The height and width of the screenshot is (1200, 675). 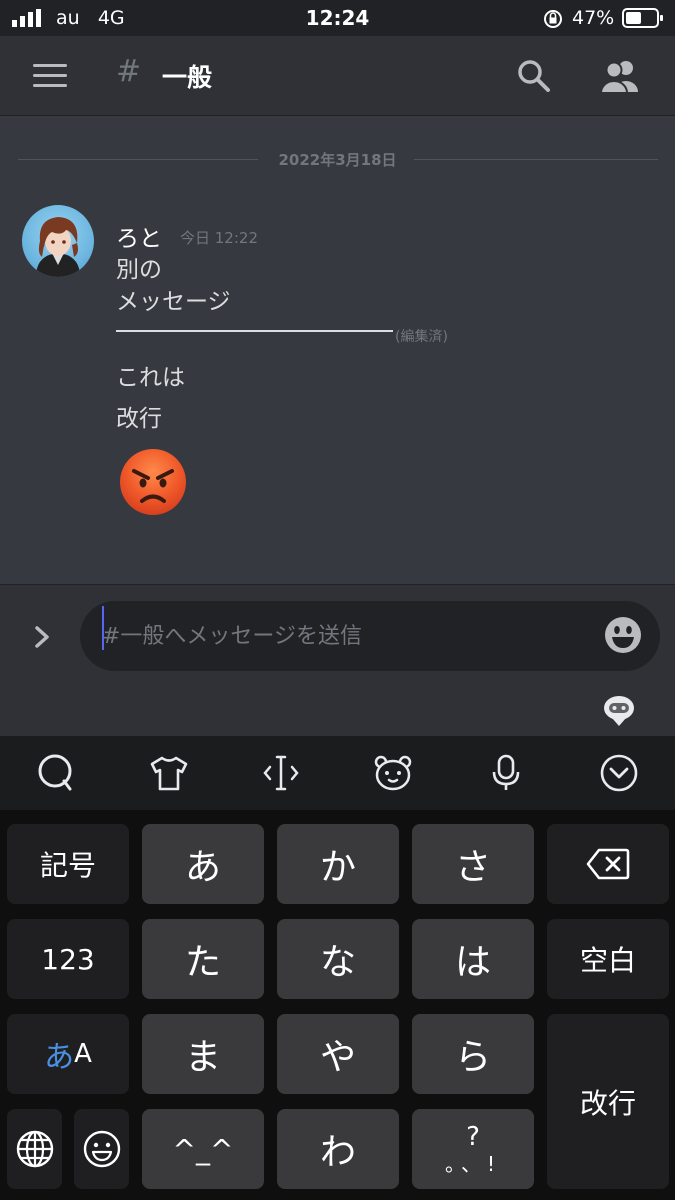 I want to click on battery-percent: 47%, so click(x=593, y=18).